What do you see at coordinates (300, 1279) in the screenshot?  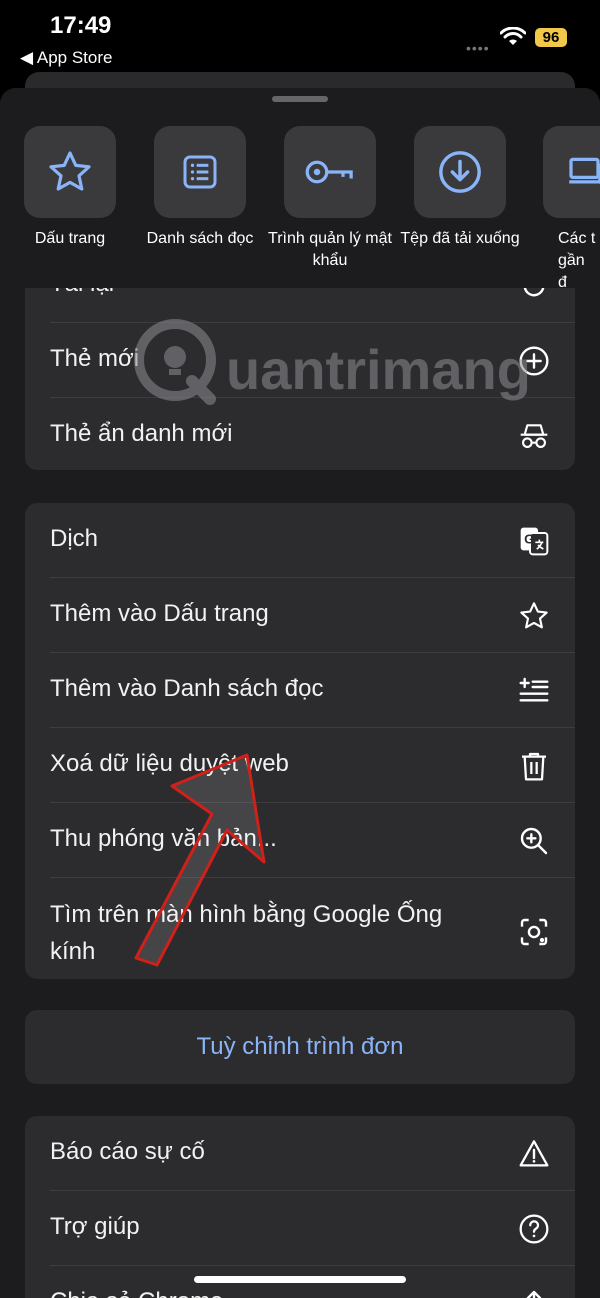 I see `home-indicator` at bounding box center [300, 1279].